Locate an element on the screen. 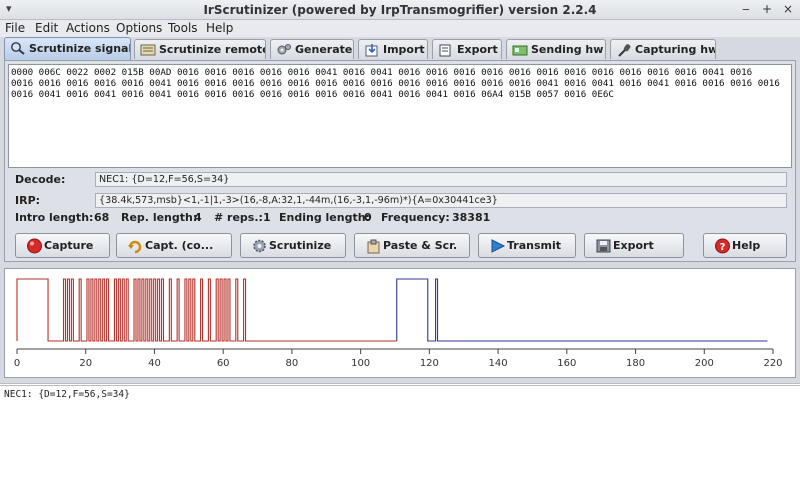  intro-sequence-trace is located at coordinates (206, 310).